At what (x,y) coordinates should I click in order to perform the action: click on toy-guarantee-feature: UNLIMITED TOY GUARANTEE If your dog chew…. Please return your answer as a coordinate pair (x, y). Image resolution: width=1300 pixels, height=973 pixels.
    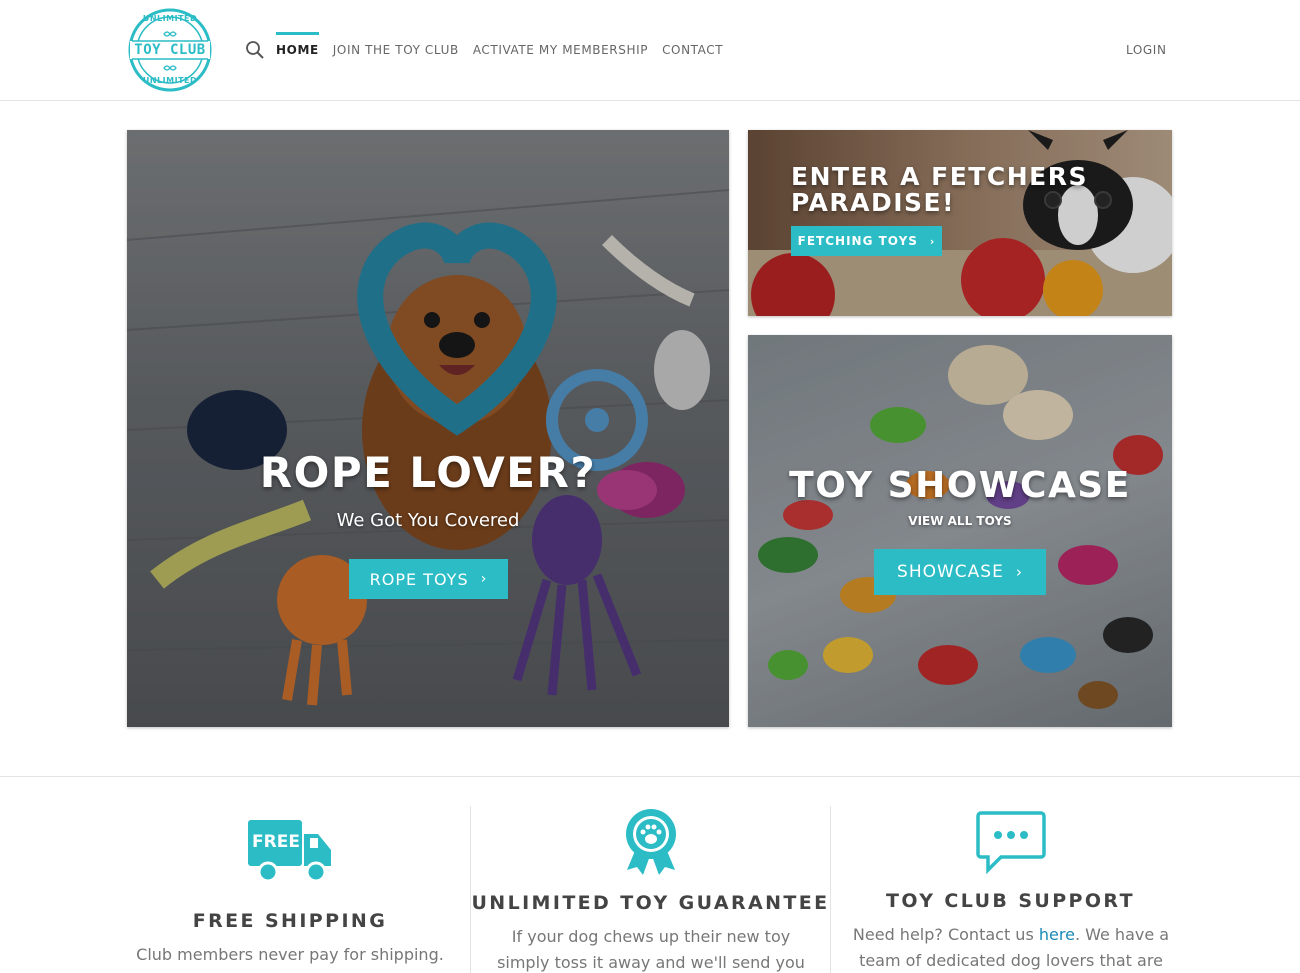
    Looking at the image, I should click on (650, 889).